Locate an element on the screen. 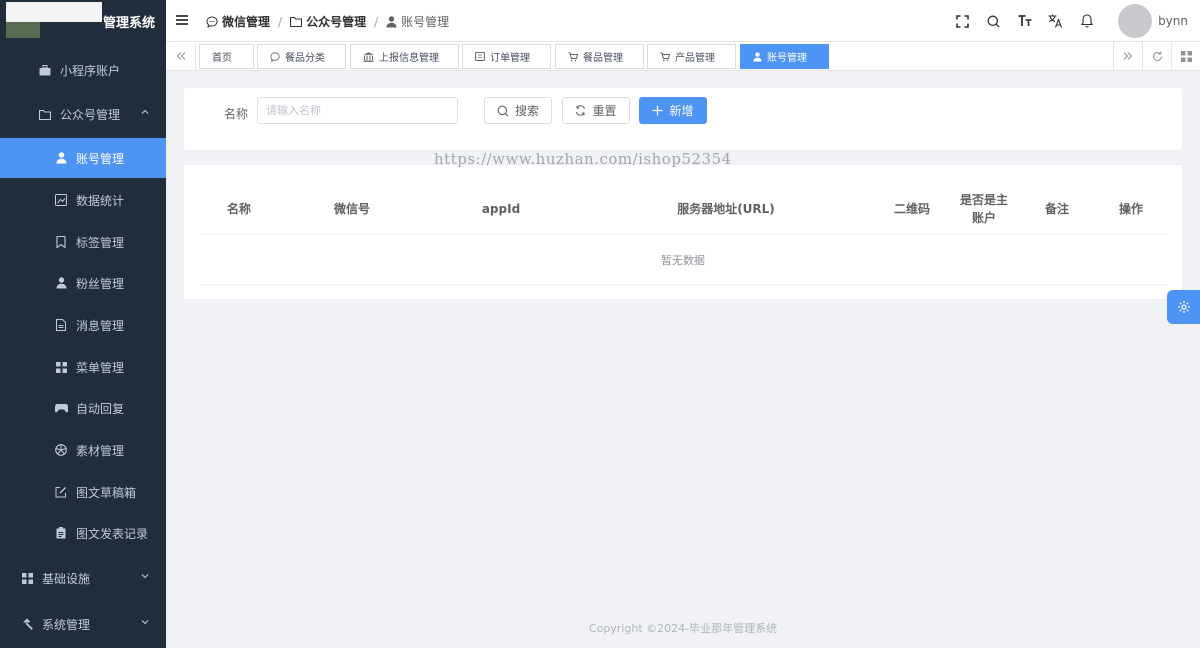 The height and width of the screenshot is (648, 1200). sidebar-item-publish-records: 图文发表记录 is located at coordinates (83, 533).